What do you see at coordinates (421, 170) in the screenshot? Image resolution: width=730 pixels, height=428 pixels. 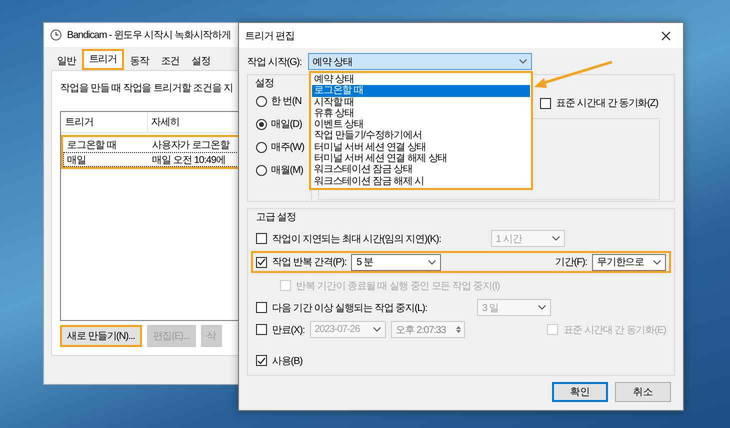 I see `dropdown-option: 워크스테이션 잠금 상태` at bounding box center [421, 170].